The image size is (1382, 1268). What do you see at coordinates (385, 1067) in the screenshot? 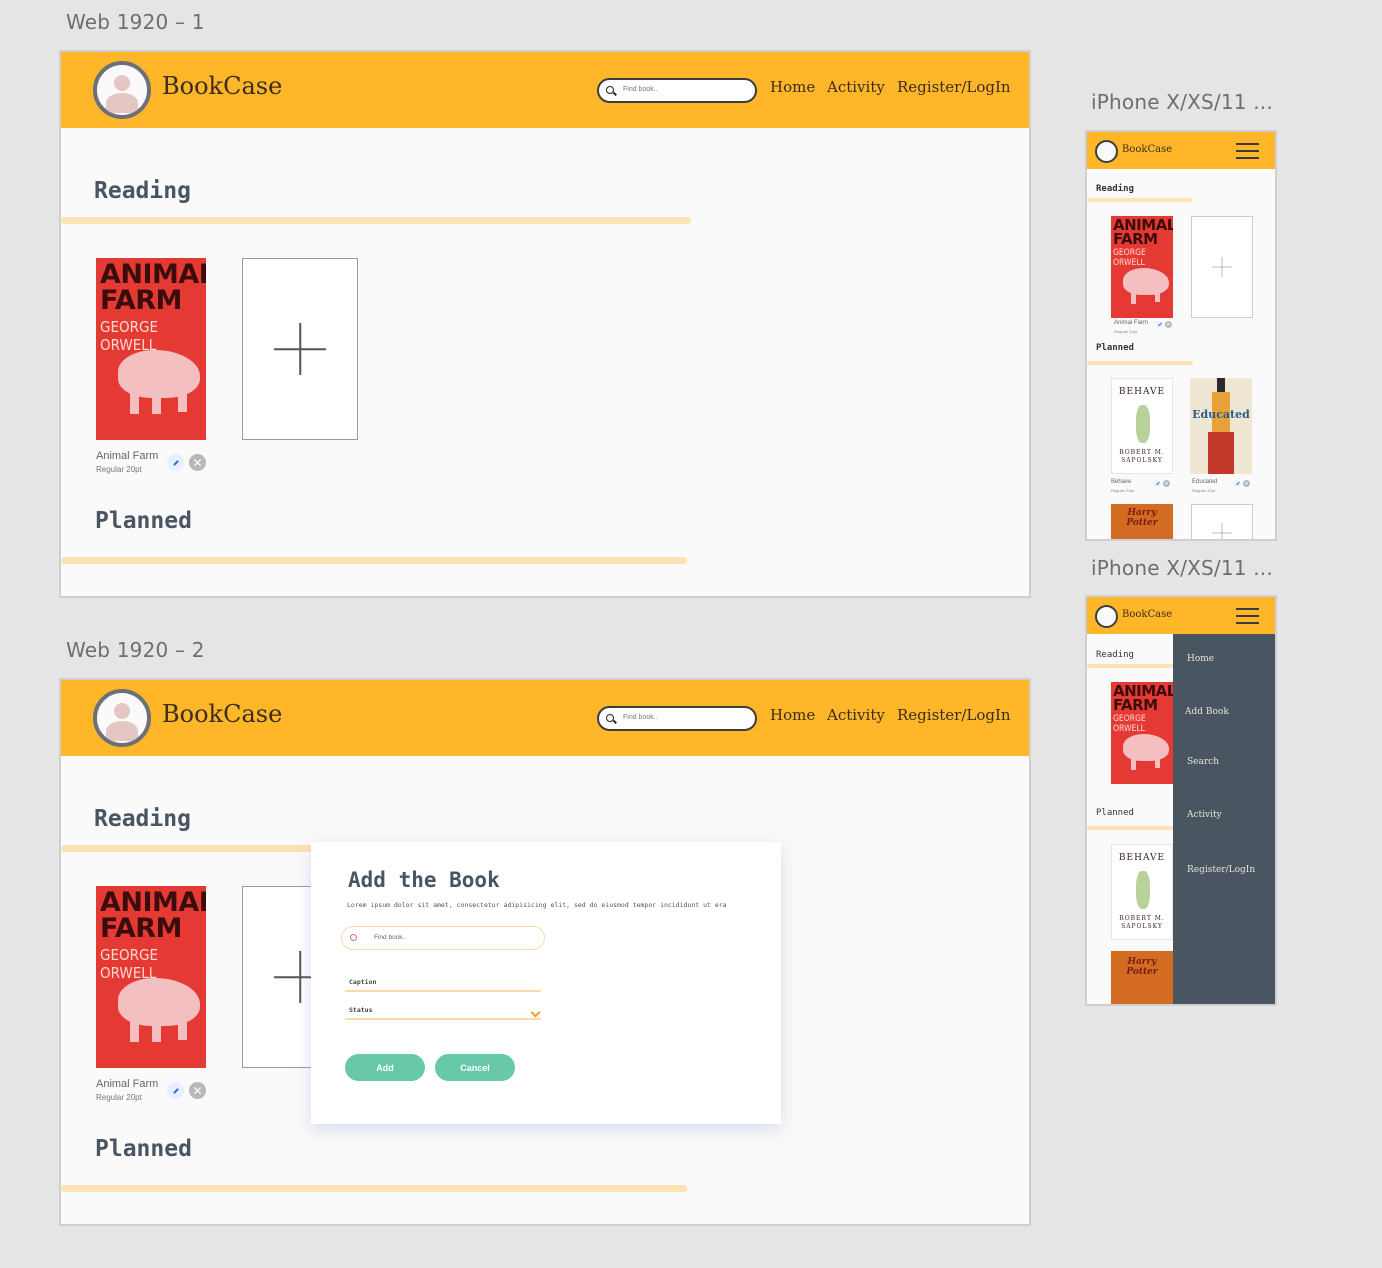
I see `add-button: Add` at bounding box center [385, 1067].